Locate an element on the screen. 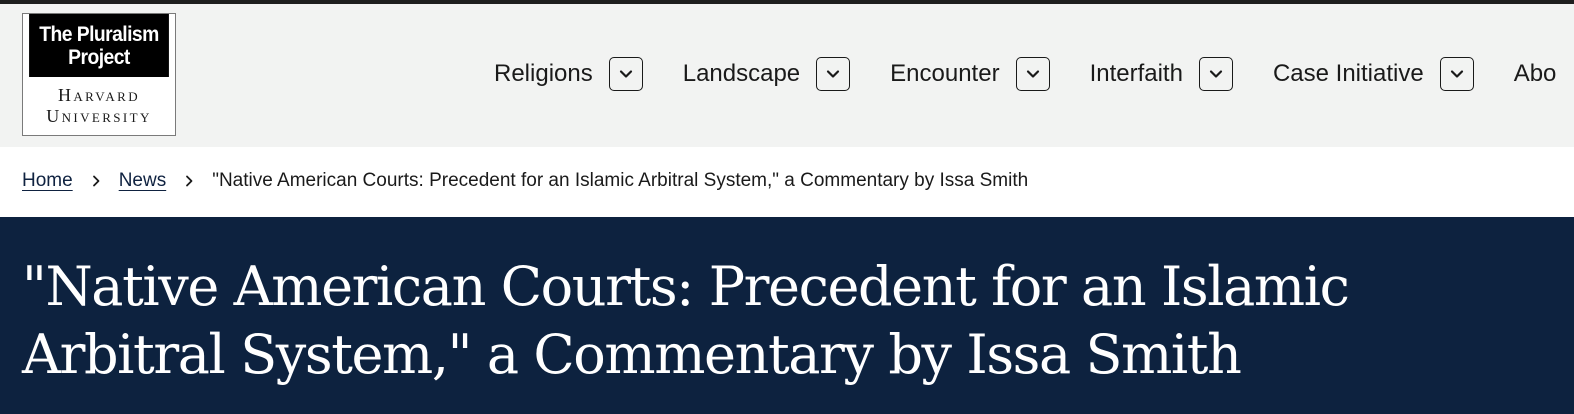 The width and height of the screenshot is (1574, 414). nav-link-interfaith: Interfaith is located at coordinates (1136, 74).